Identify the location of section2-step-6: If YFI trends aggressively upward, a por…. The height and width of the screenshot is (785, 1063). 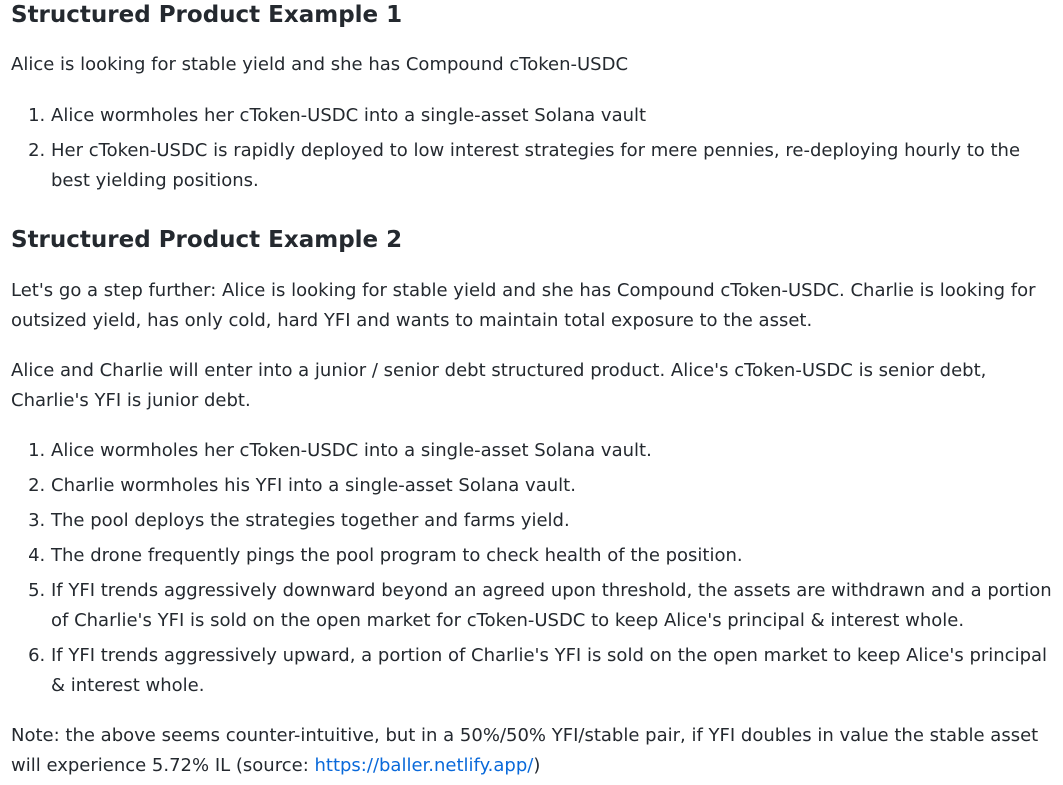
(557, 671).